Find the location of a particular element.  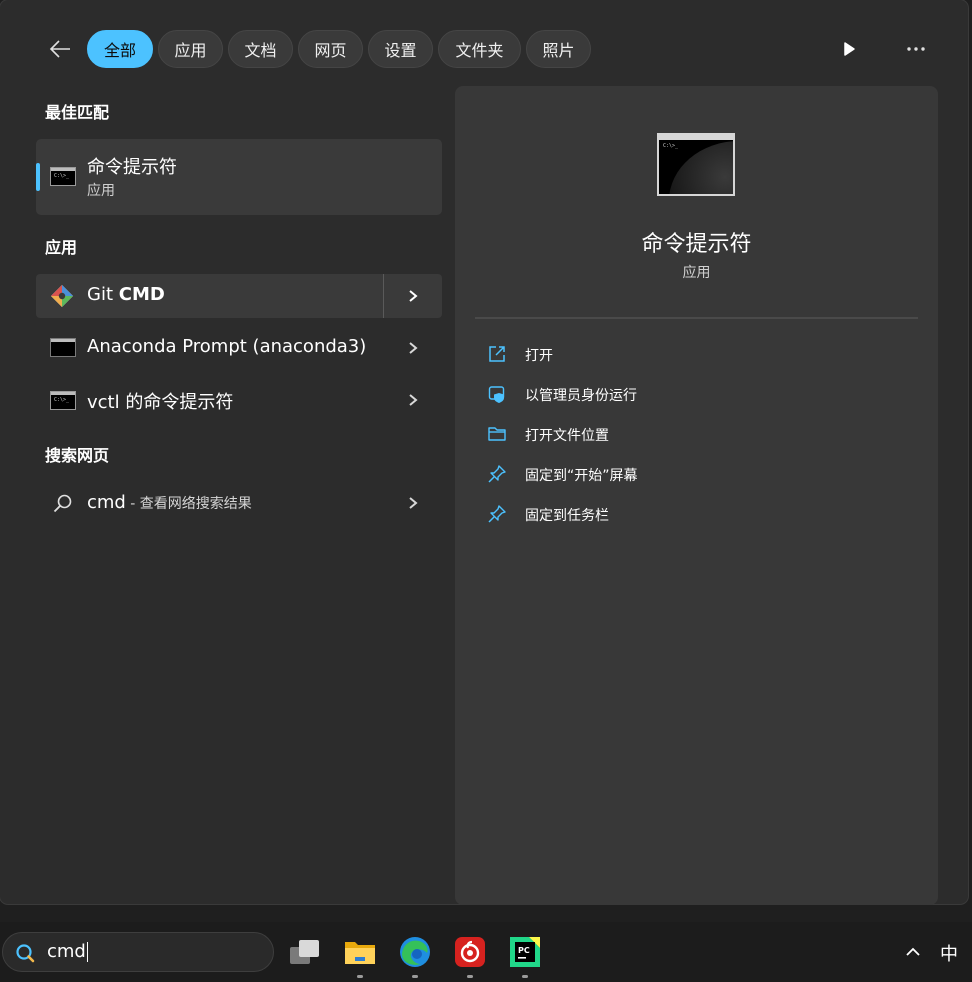

action-label: 打开 is located at coordinates (539, 356).